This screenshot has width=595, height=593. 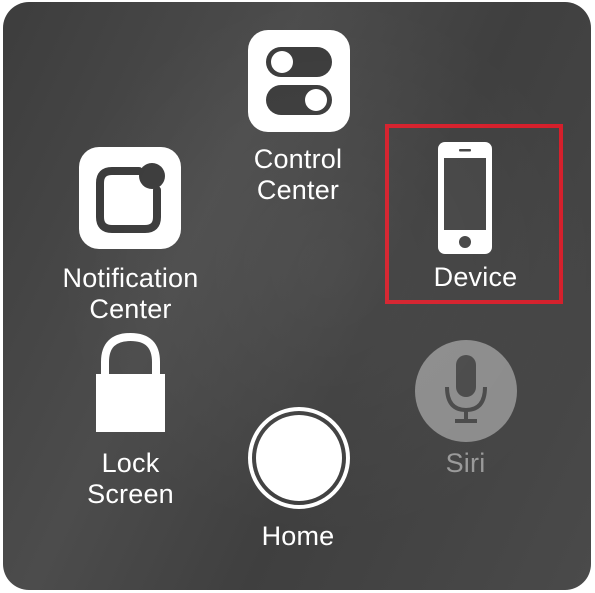 I want to click on padlock-icon, so click(x=130, y=382).